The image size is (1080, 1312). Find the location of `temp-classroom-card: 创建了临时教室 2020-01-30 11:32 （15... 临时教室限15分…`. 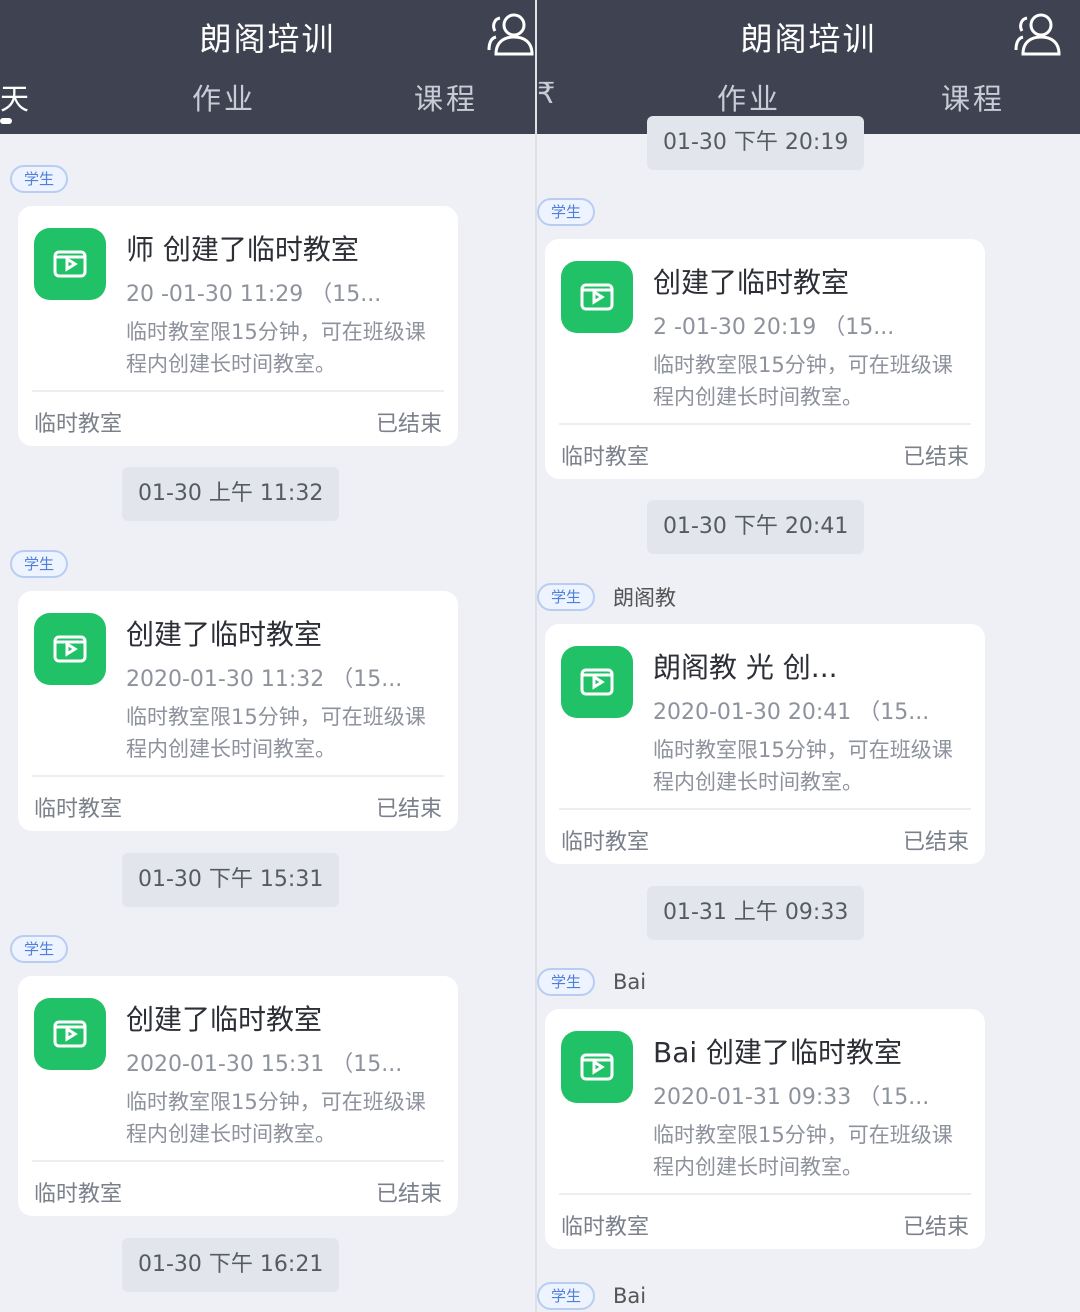

temp-classroom-card: 创建了临时教室 2020-01-30 11:32 （15... 临时教室限15分… is located at coordinates (238, 711).